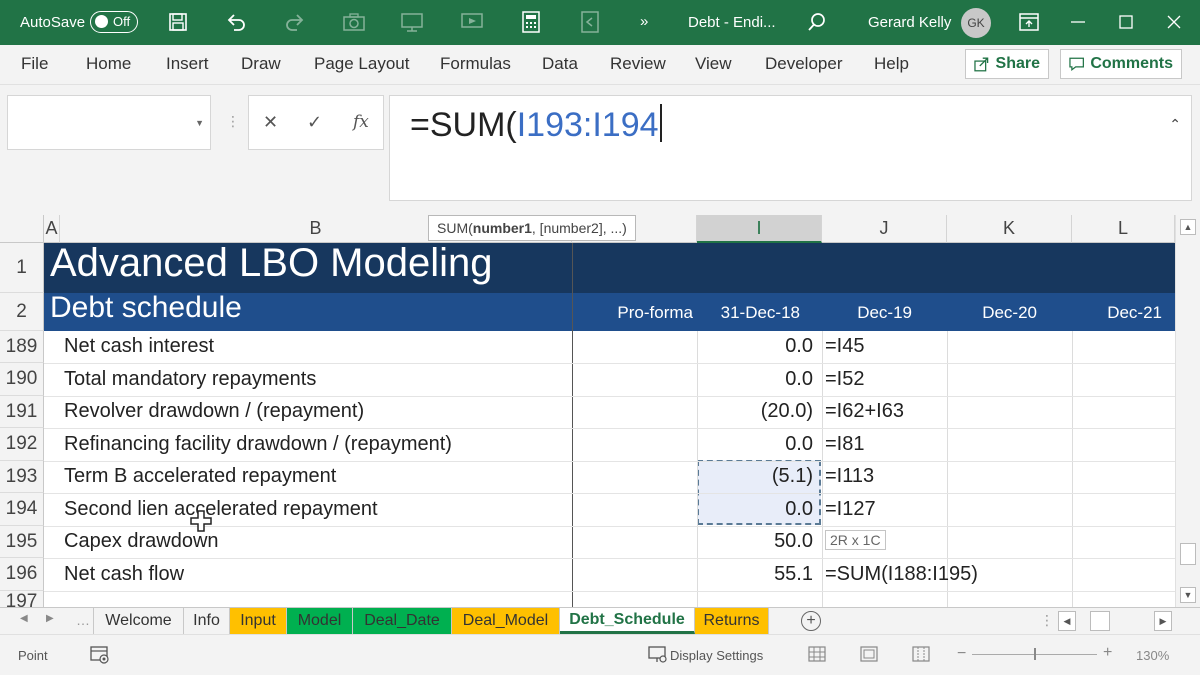 This screenshot has width=1200, height=675. What do you see at coordinates (755, 346) in the screenshot?
I see `cell-value-i189: 0.0` at bounding box center [755, 346].